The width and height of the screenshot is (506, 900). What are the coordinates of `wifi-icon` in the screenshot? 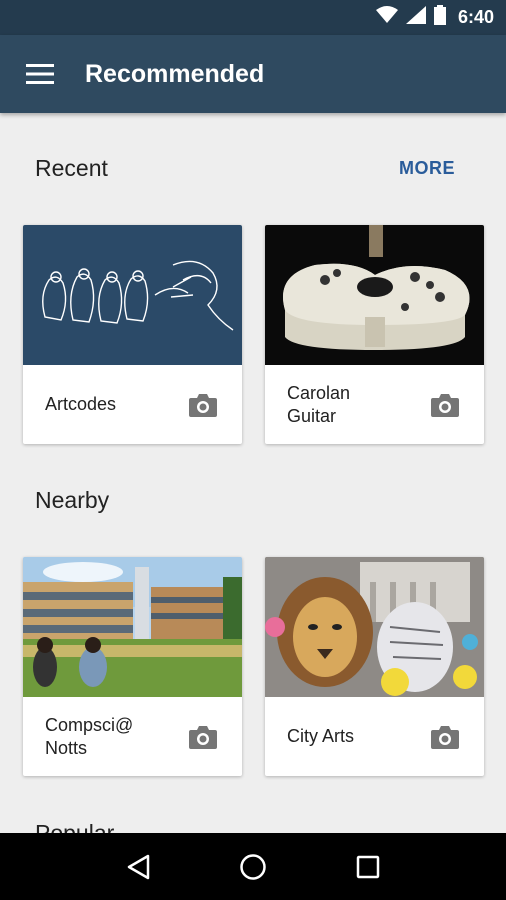 It's located at (386, 17).